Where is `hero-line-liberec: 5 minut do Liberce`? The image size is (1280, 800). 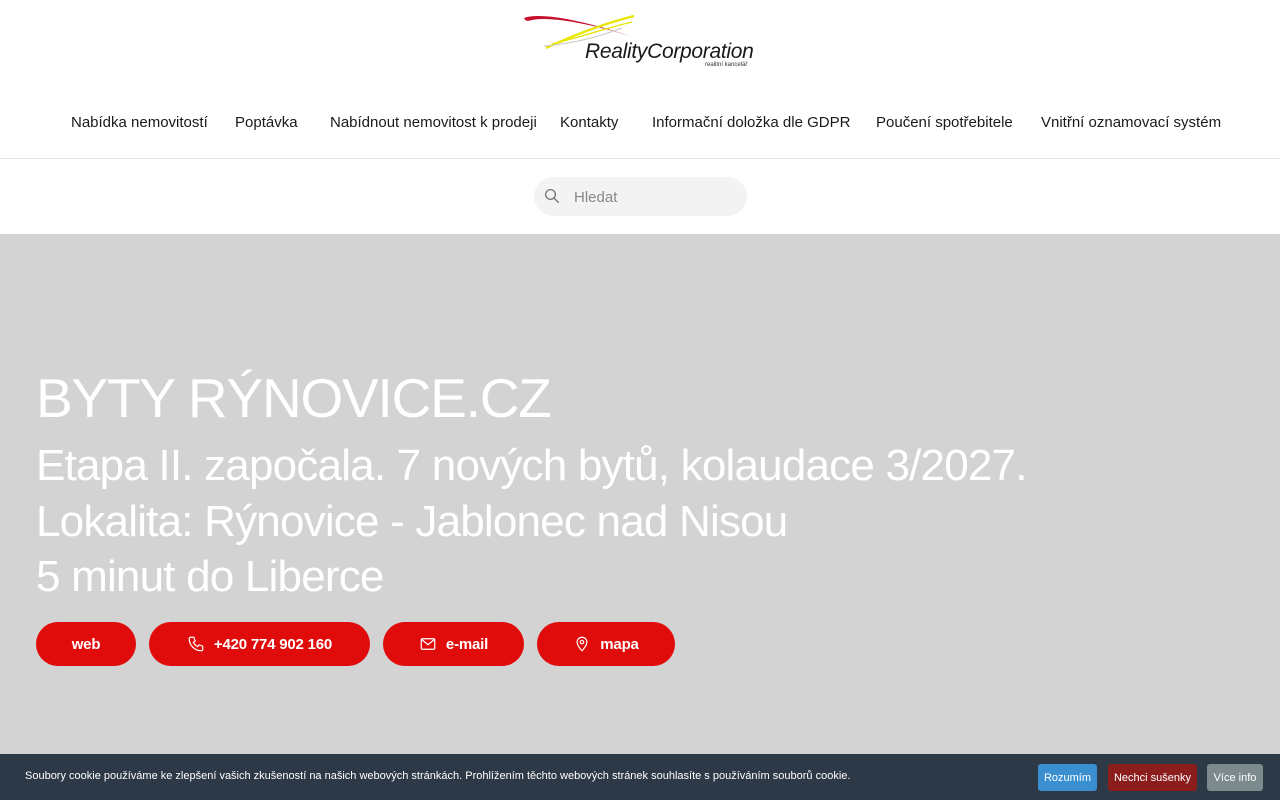 hero-line-liberec: 5 minut do Liberce is located at coordinates (210, 576).